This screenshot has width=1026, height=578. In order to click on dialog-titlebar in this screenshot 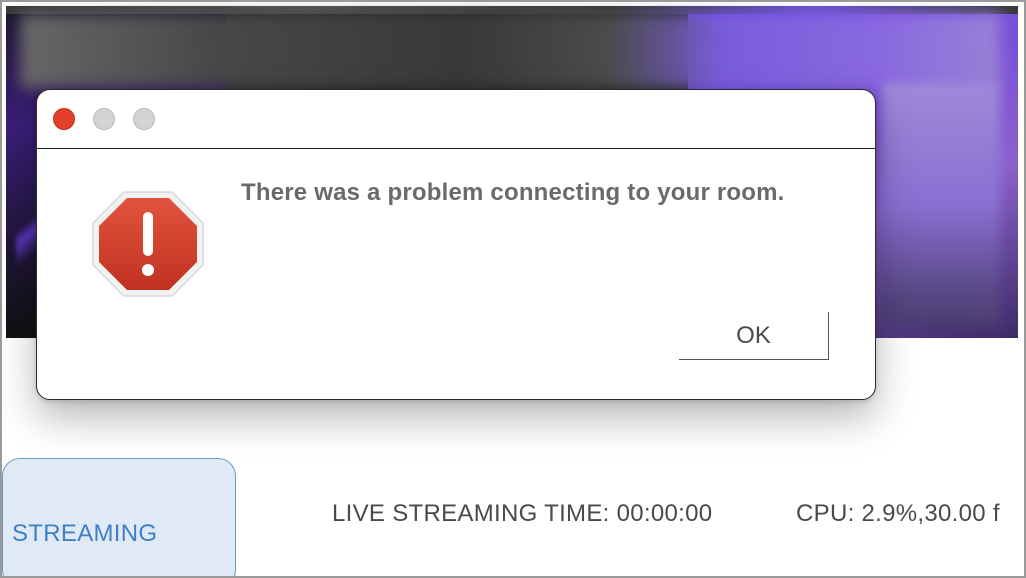, I will do `click(456, 119)`.